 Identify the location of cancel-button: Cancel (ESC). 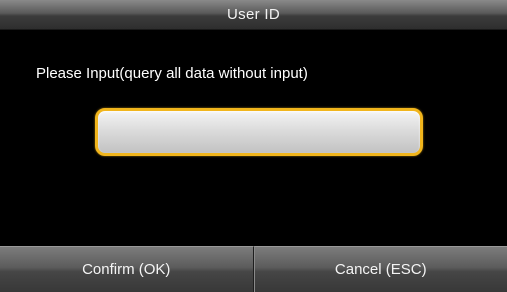
(380, 269).